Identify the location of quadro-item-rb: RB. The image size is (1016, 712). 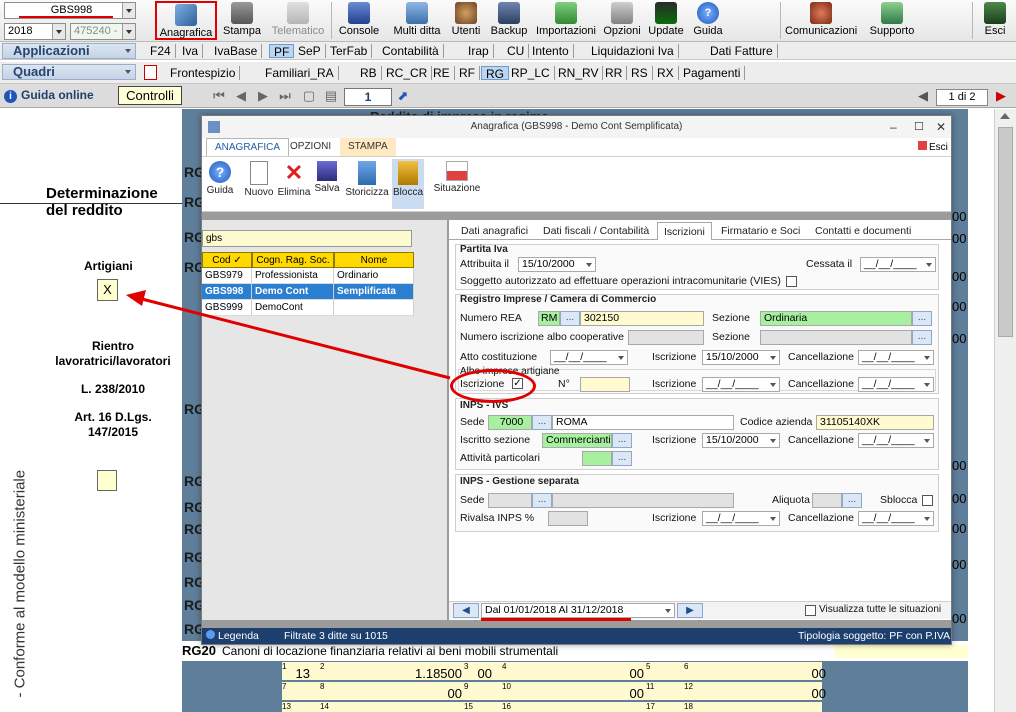
(369, 73).